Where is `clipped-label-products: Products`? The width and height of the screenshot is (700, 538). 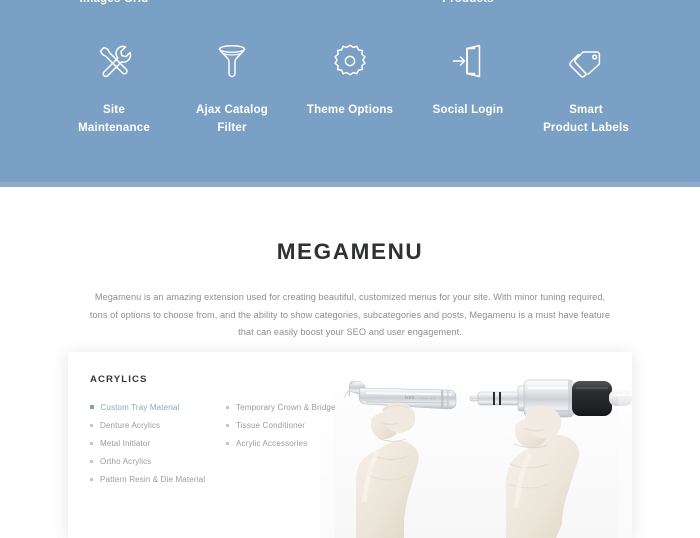 clipped-label-products: Products is located at coordinates (468, 2).